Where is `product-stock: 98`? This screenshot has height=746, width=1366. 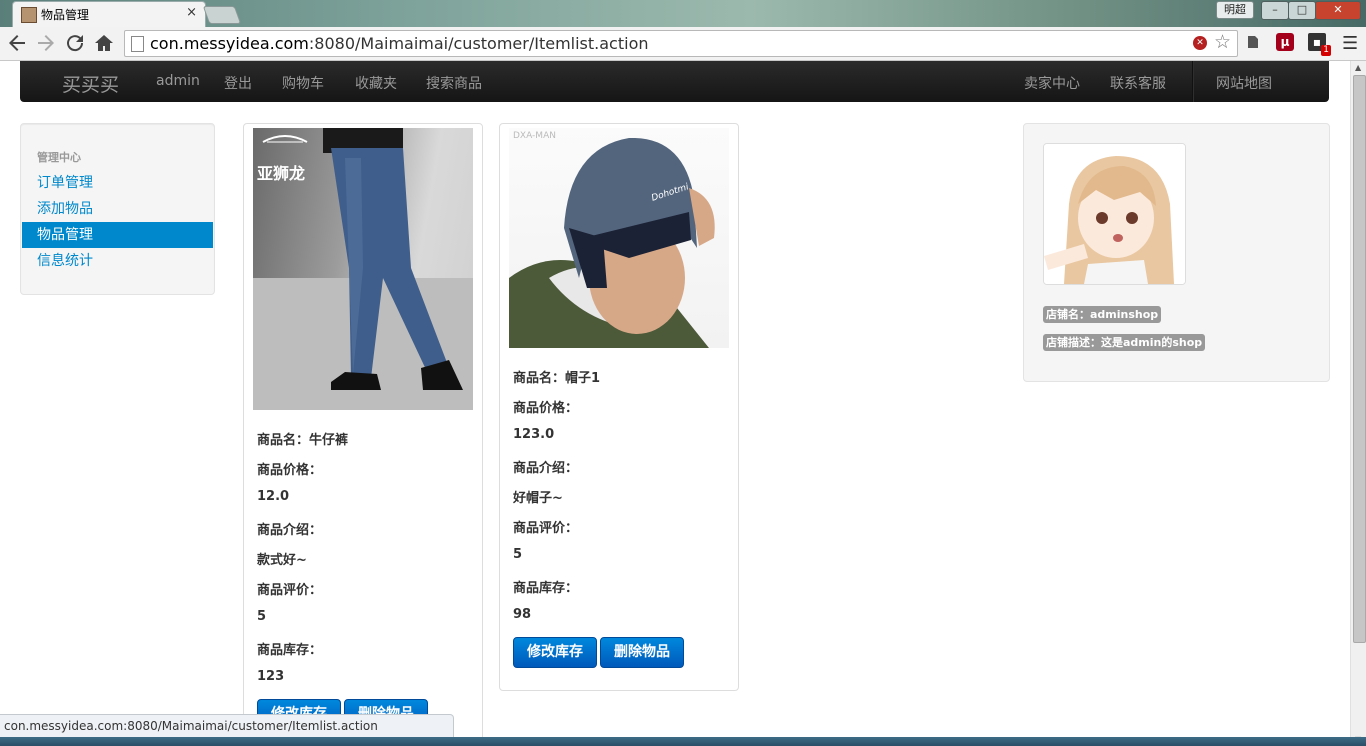
product-stock: 98 is located at coordinates (522, 614).